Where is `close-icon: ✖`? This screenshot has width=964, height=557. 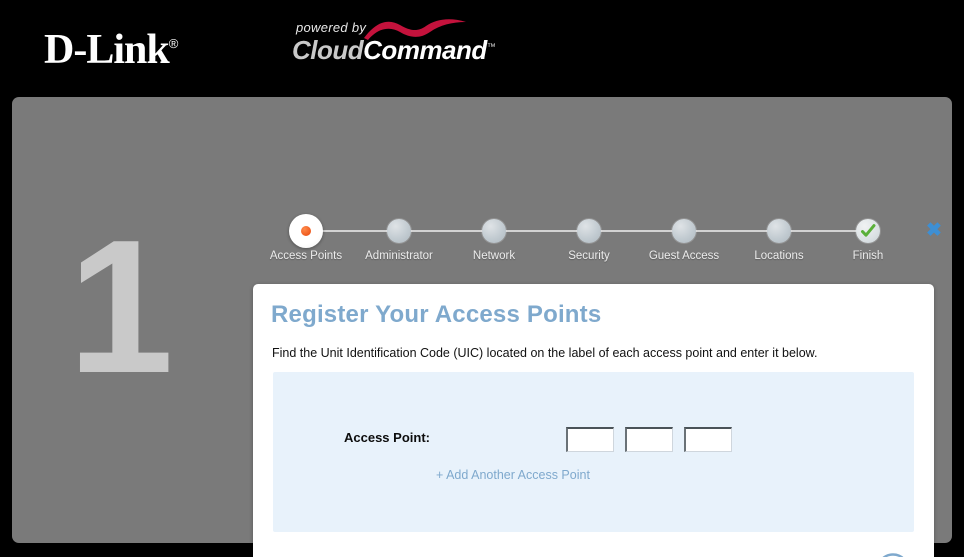
close-icon: ✖ is located at coordinates (934, 230).